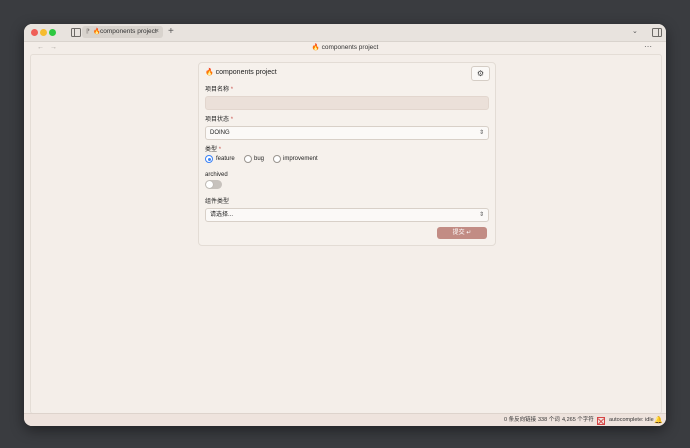  What do you see at coordinates (225, 159) in the screenshot?
I see `radio-feature-label: feature` at bounding box center [225, 159].